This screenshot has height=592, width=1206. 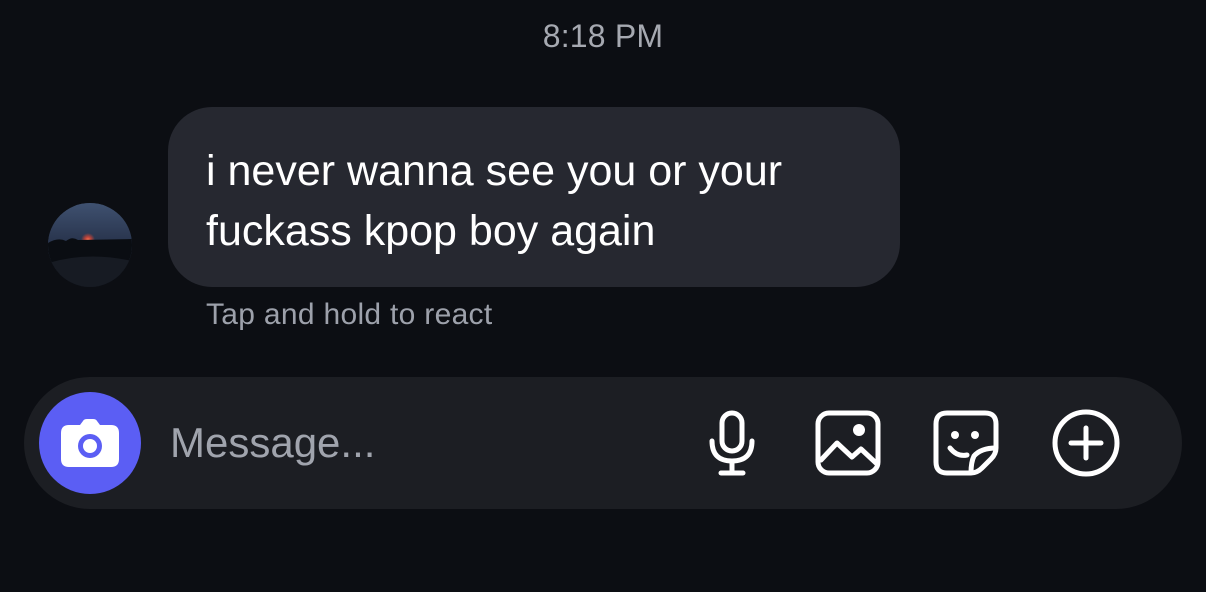 I want to click on message-text-line-2: fuckass kpop boy again, so click(x=431, y=231).